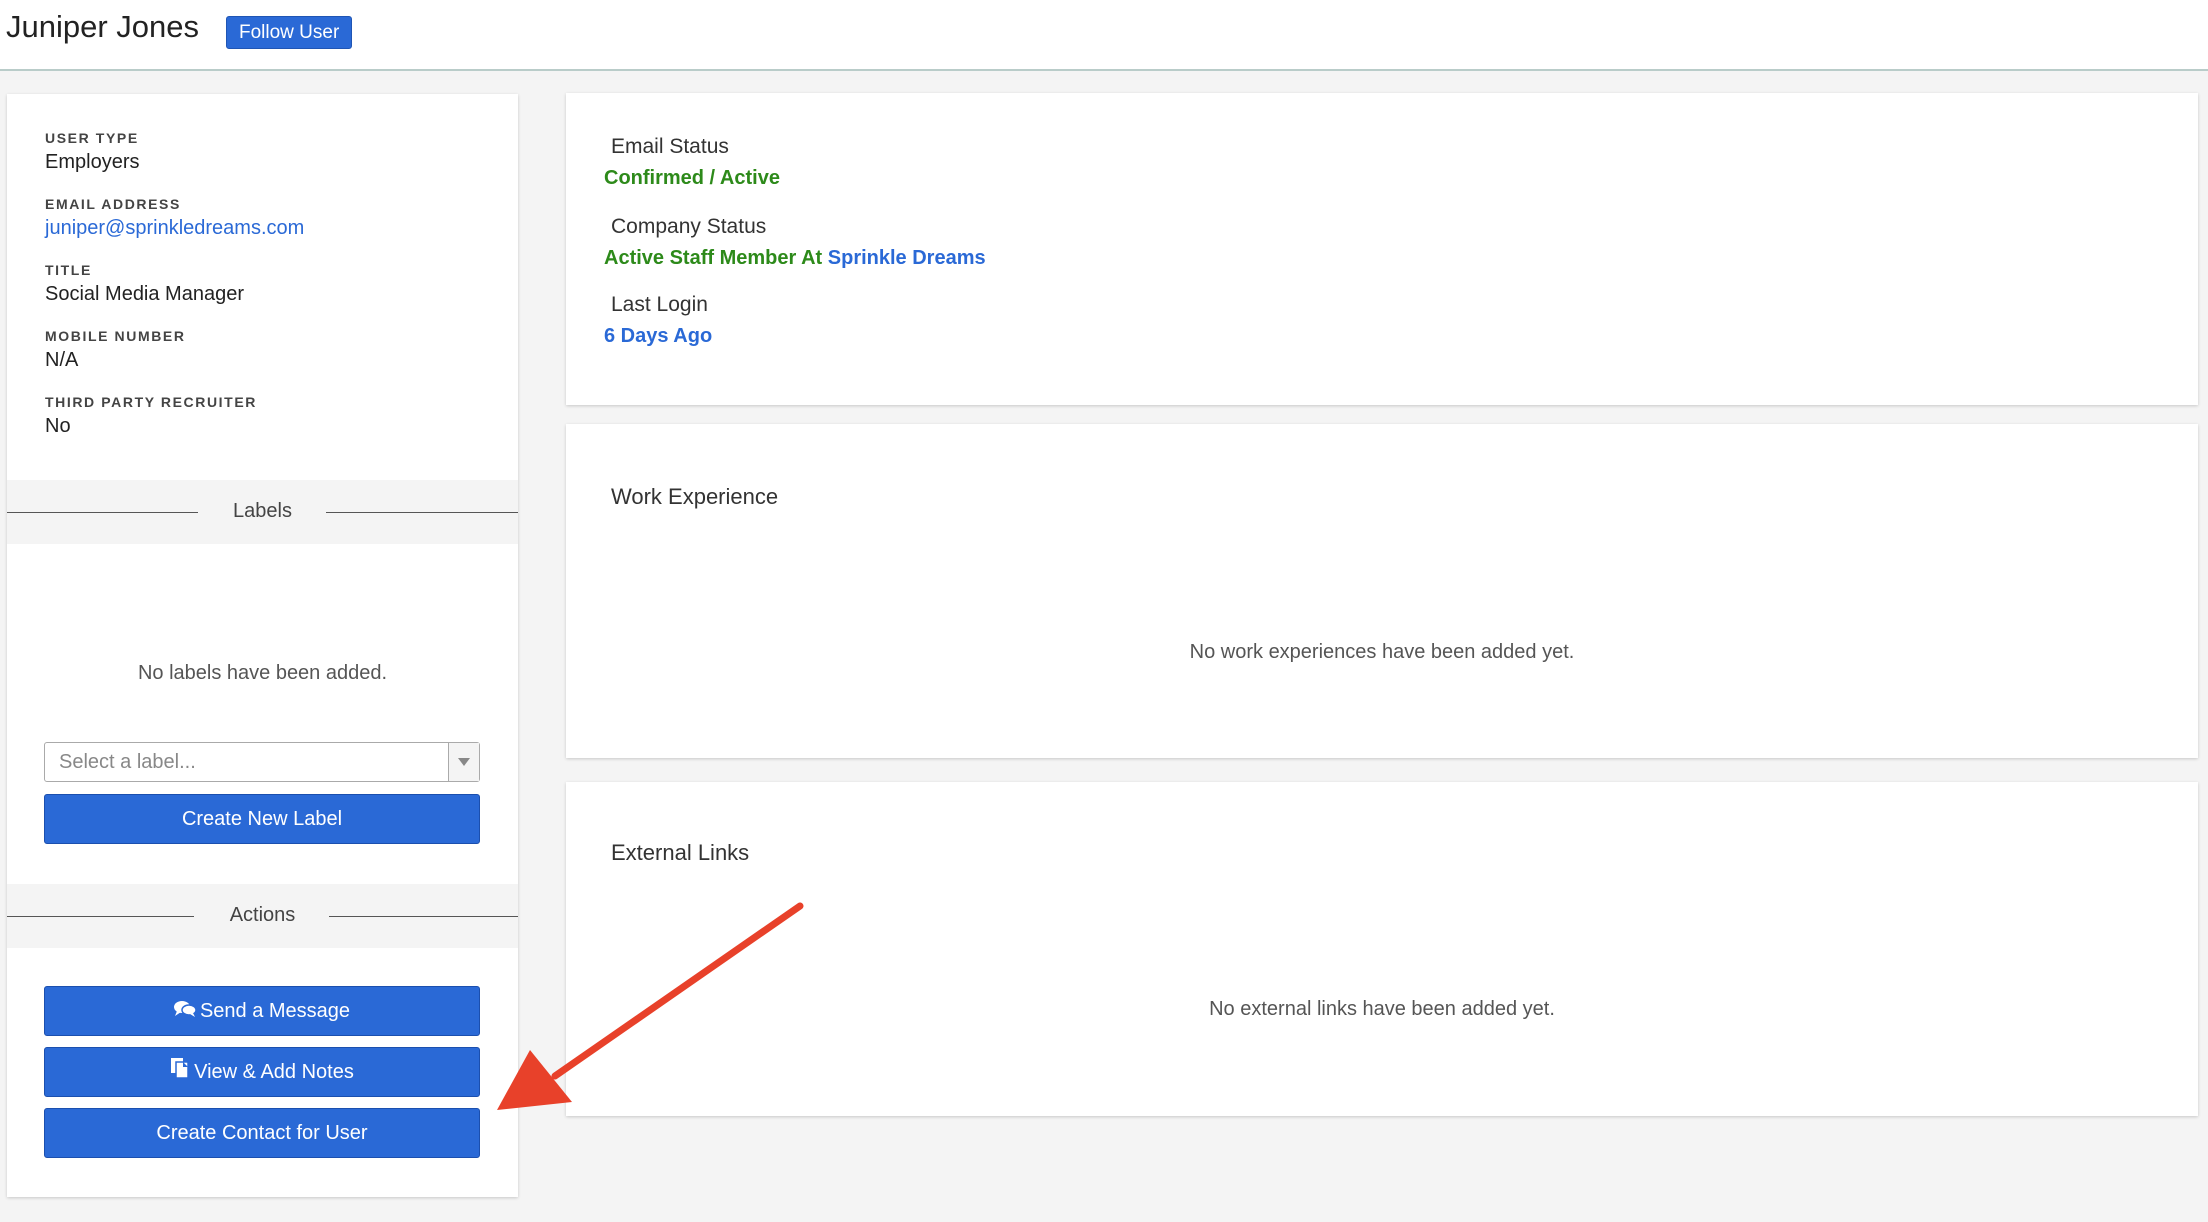  I want to click on page-header: Juniper Jones Follow User, so click(1104, 35).